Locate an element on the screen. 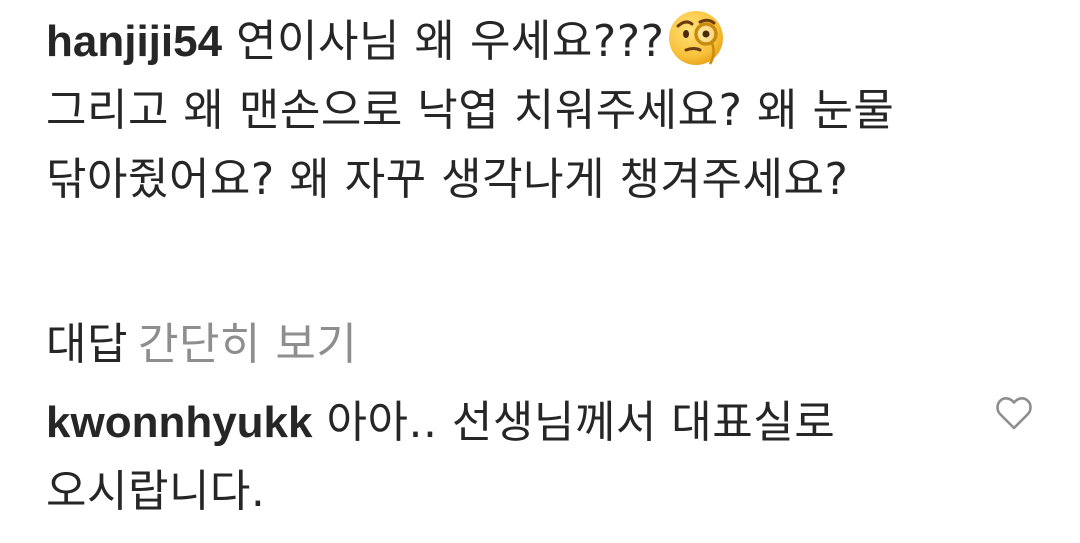  comment-text-part1: 연이사님 왜 우세요??? is located at coordinates (450, 41).